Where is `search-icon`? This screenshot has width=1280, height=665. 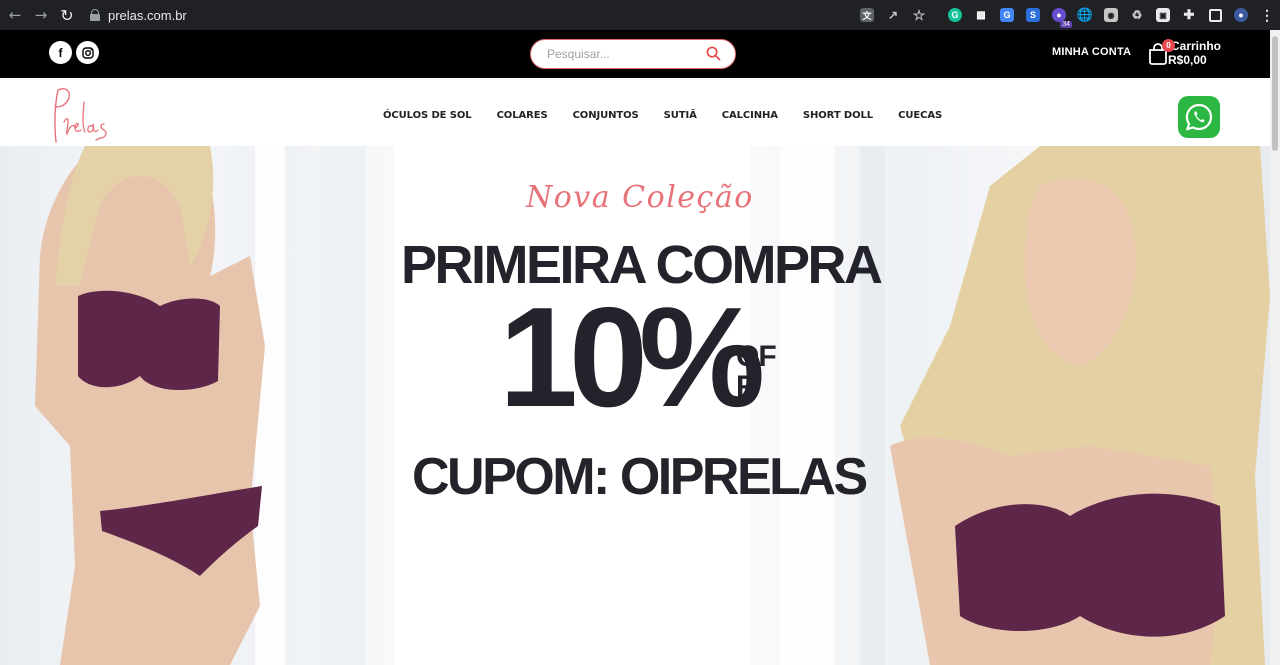
search-icon is located at coordinates (713, 53).